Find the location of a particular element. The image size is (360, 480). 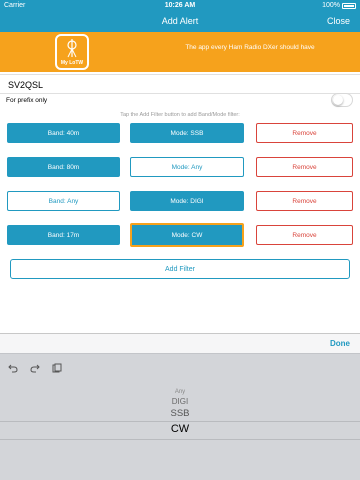

battery-percent: 100% is located at coordinates (331, 5).